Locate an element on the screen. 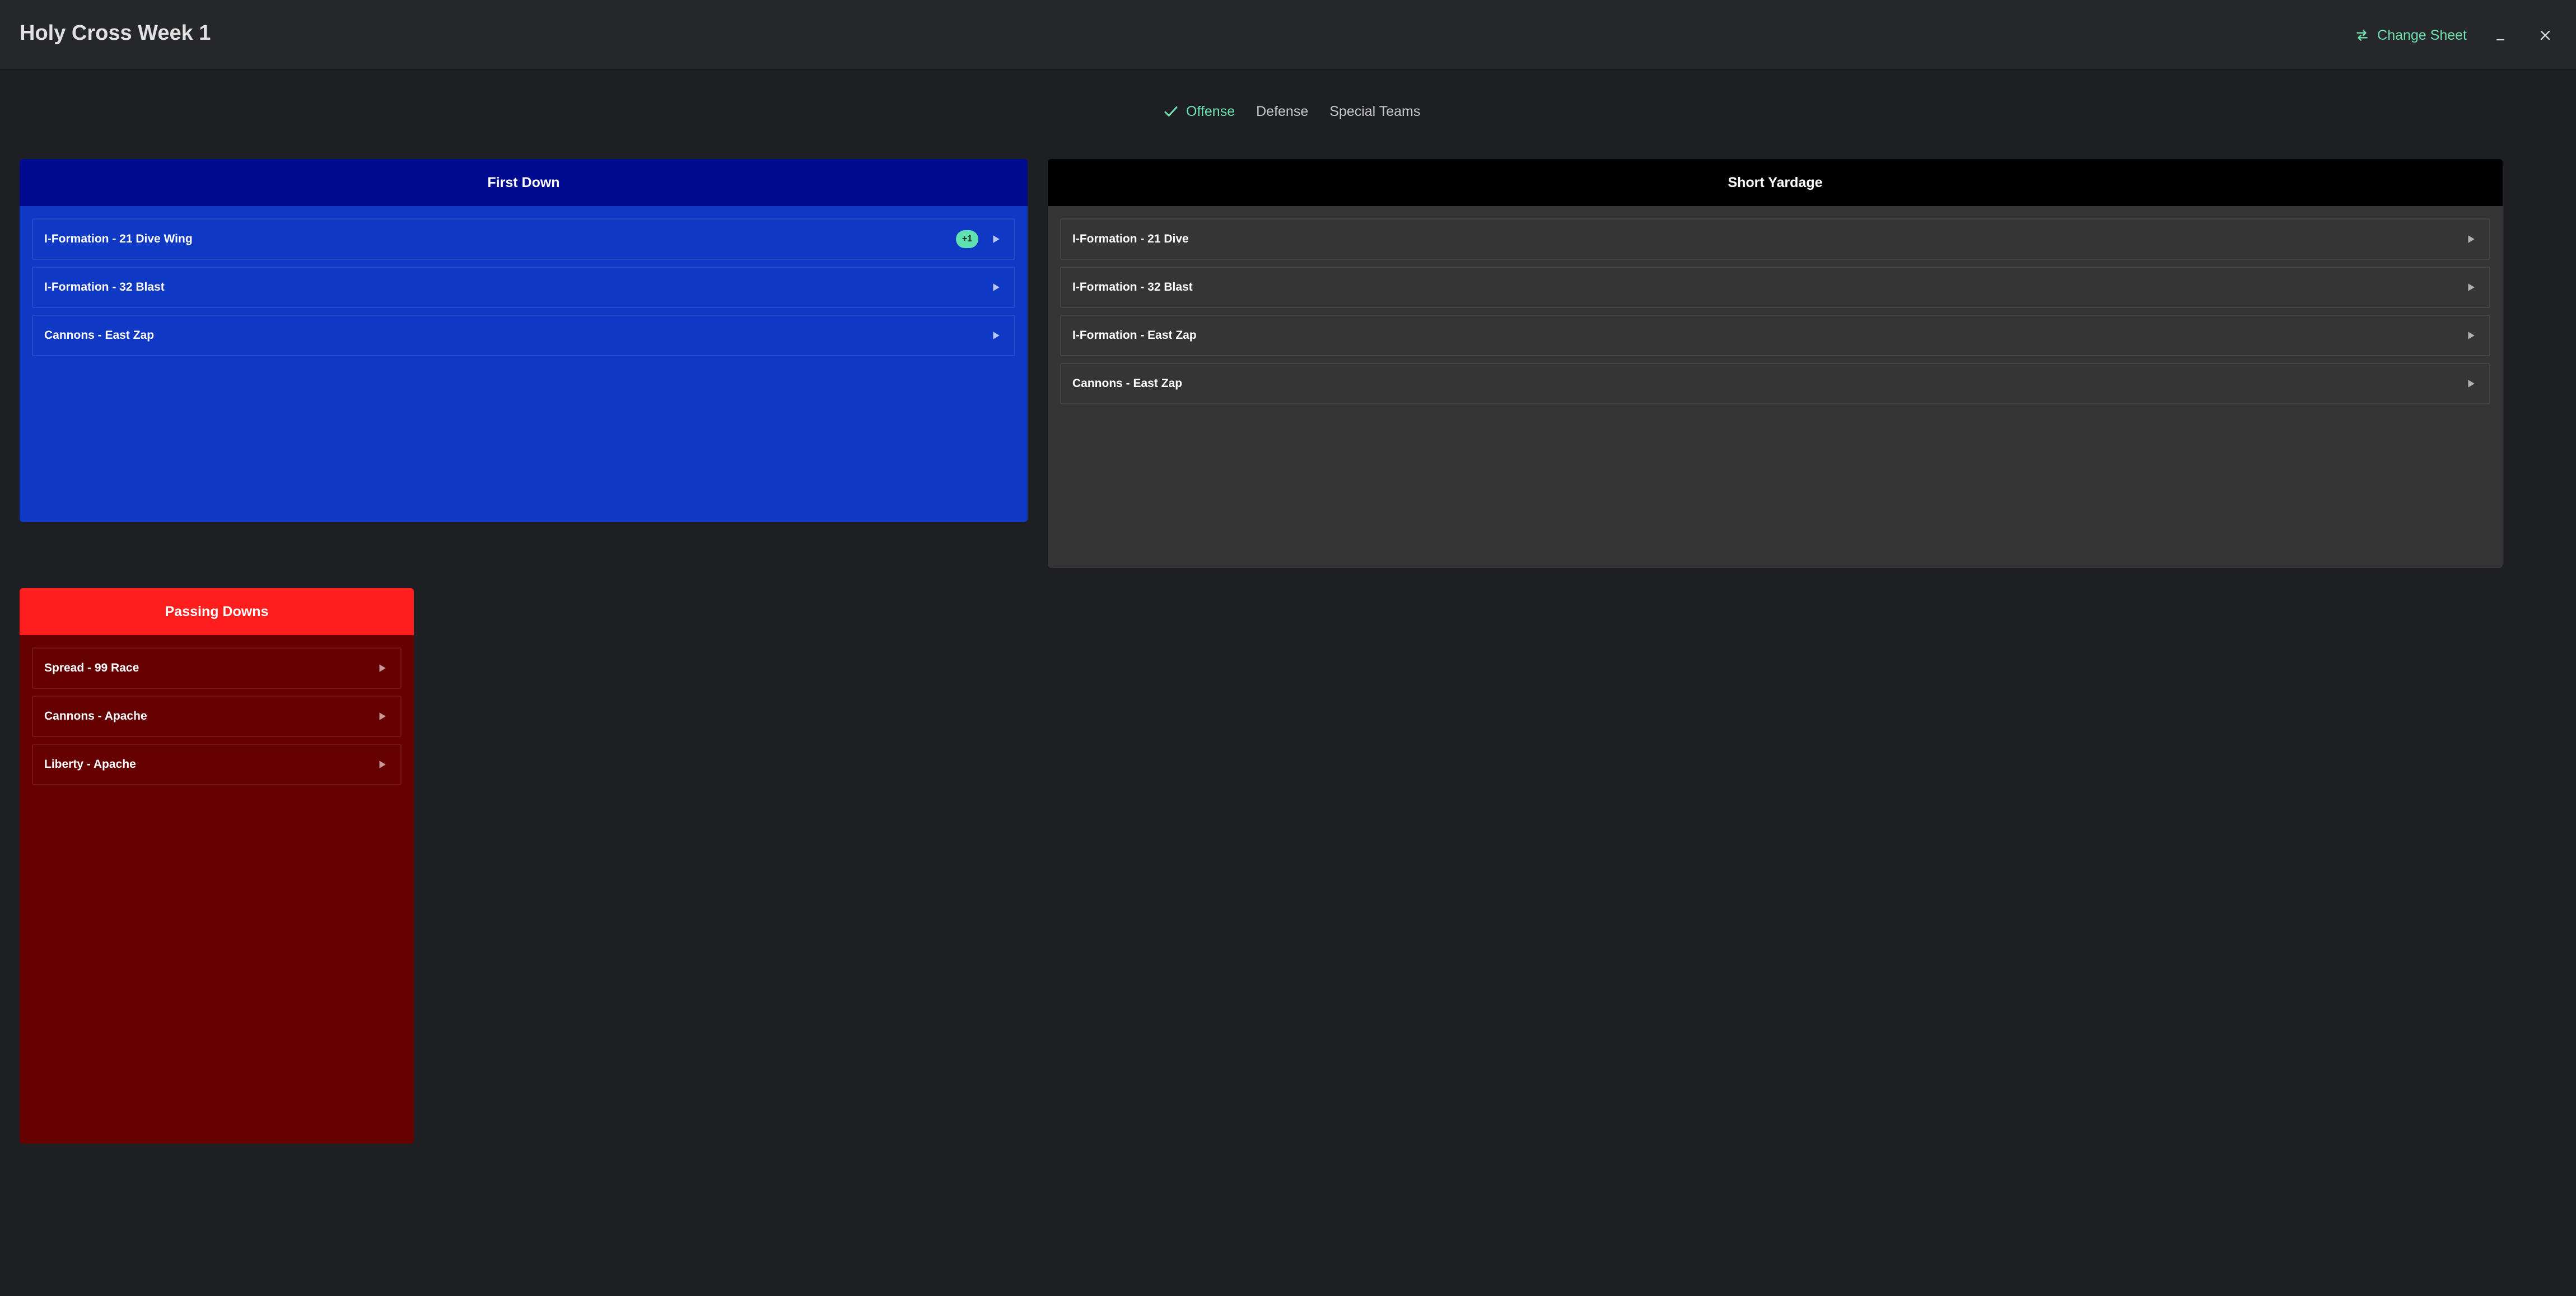 The image size is (2576, 1296). card-title: Short Yardage is located at coordinates (1776, 182).